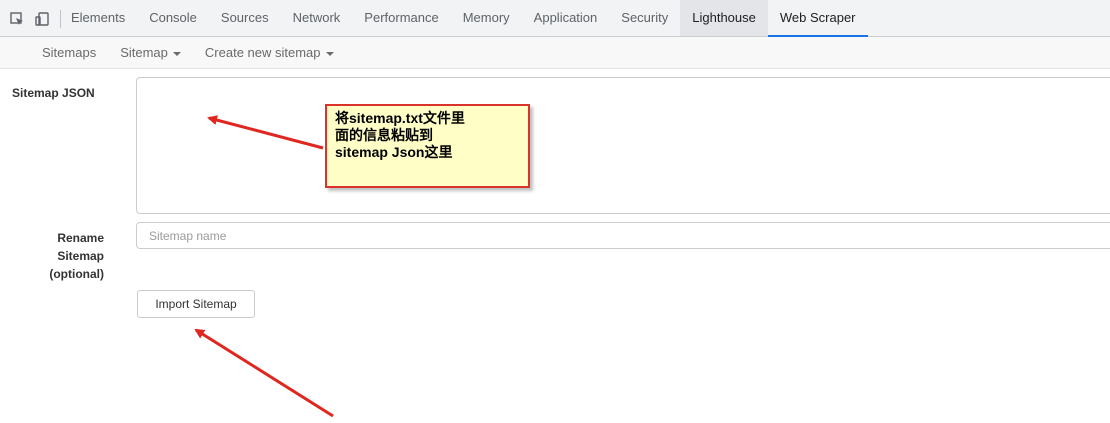 This screenshot has width=1110, height=423. What do you see at coordinates (555, 53) in the screenshot?
I see `web-scraper-nav: Sitemaps Sitemap Create new sitemap` at bounding box center [555, 53].